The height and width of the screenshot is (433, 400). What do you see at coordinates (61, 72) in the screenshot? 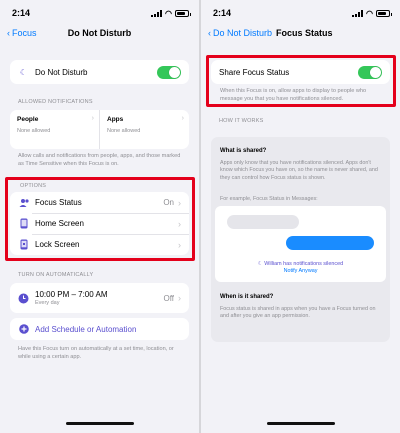
I see `dnd-label: Do Not Disturb` at bounding box center [61, 72].